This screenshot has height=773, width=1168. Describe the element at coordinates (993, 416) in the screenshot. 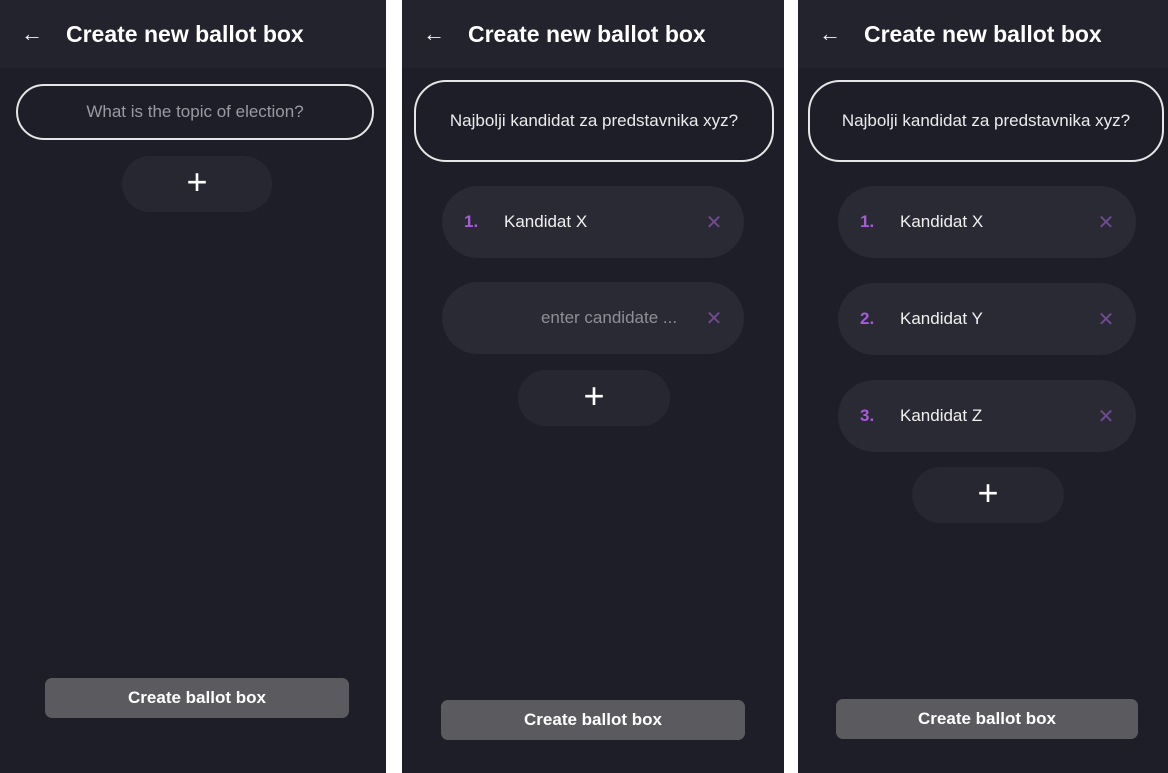

I see `candidate-name-input: Kandidat Z` at that location.